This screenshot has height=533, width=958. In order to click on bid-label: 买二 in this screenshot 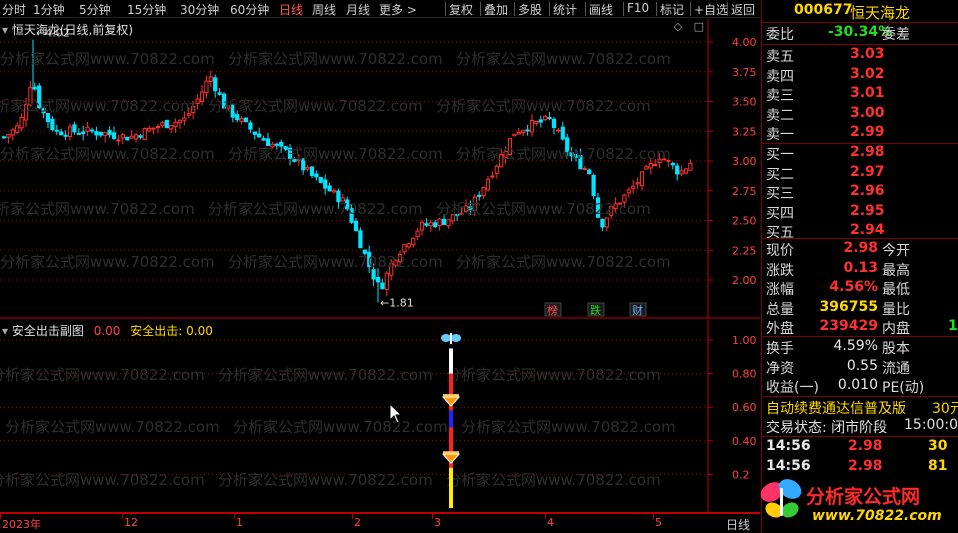, I will do `click(780, 174)`.